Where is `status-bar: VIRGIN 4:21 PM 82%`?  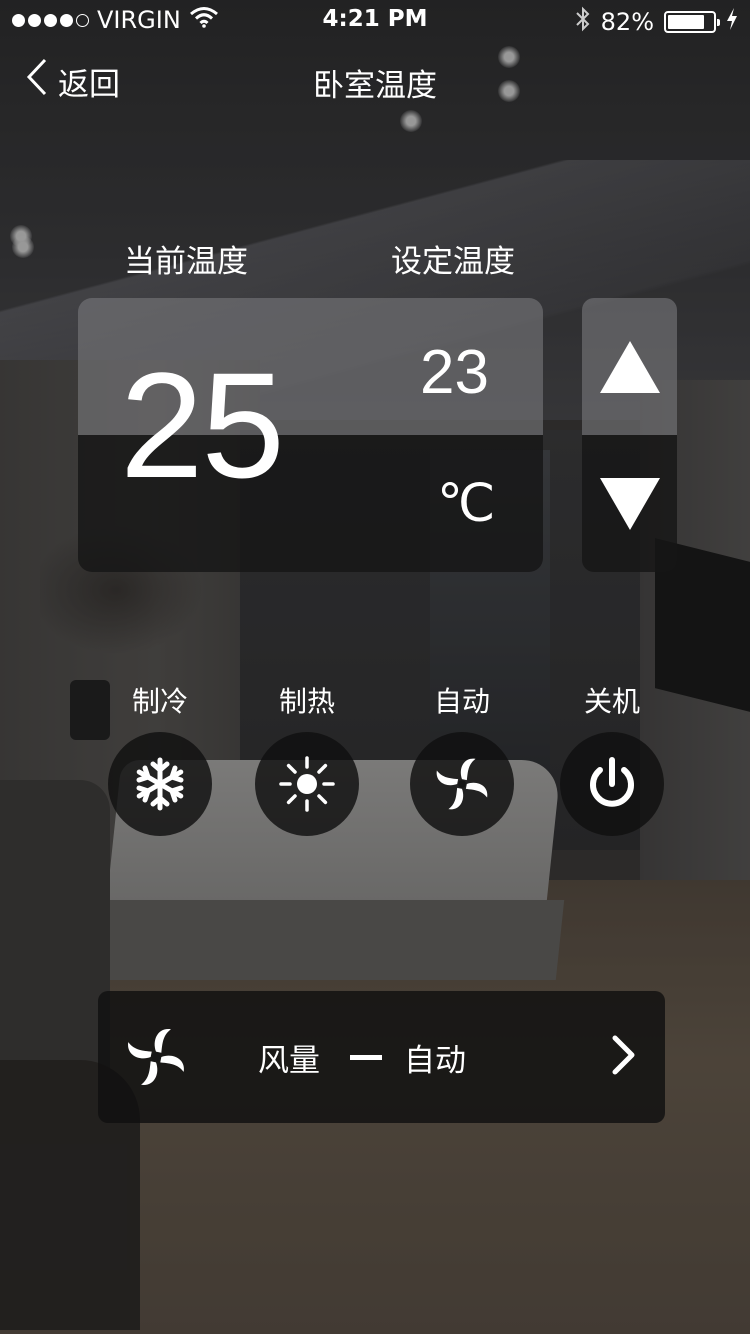
status-bar: VIRGIN 4:21 PM 82% is located at coordinates (375, 20).